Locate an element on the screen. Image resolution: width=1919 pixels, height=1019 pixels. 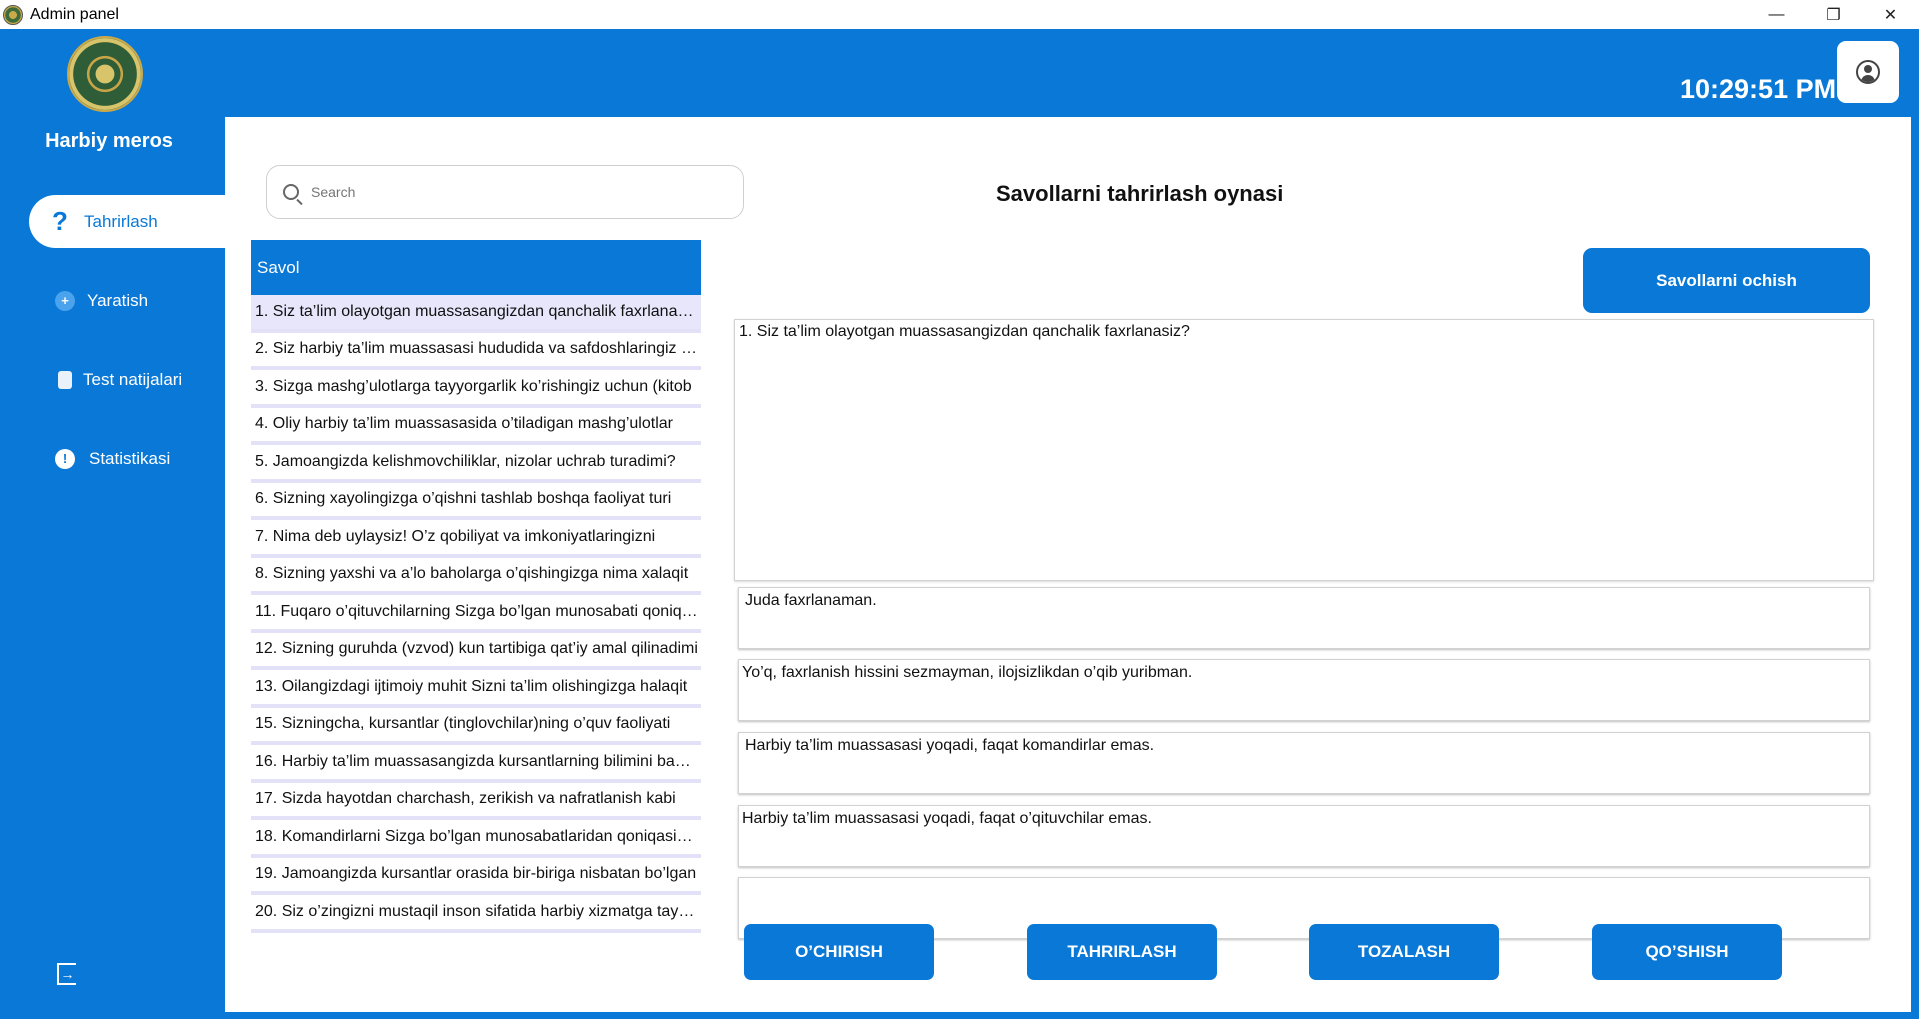
search-icon is located at coordinates (291, 192).